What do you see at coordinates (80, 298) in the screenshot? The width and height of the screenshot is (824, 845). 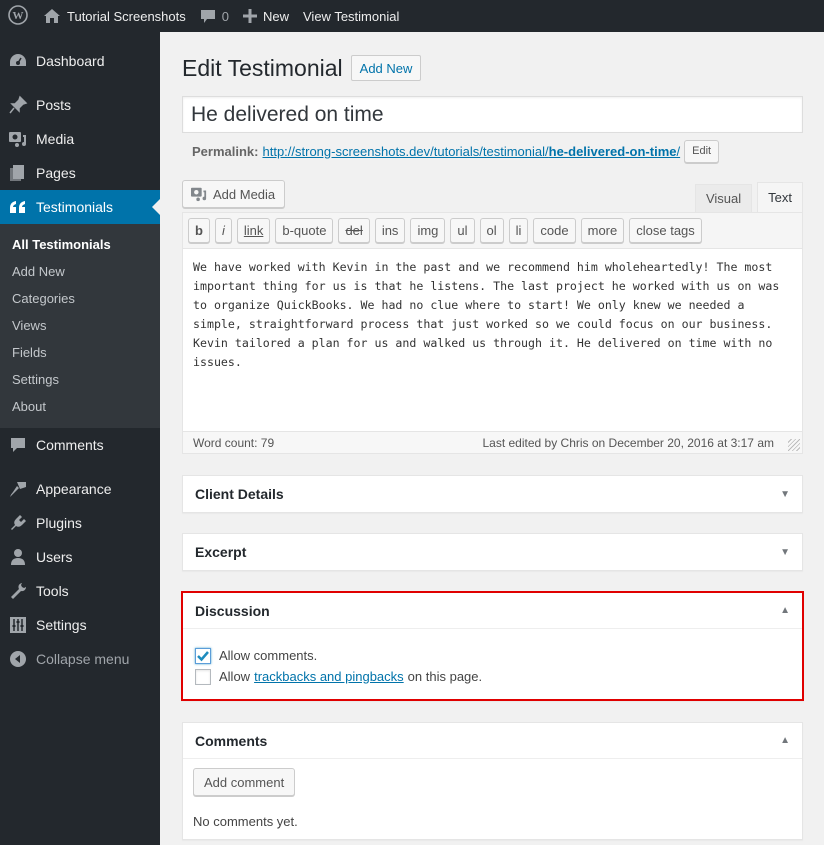 I see `submenu-categories: Categories` at bounding box center [80, 298].